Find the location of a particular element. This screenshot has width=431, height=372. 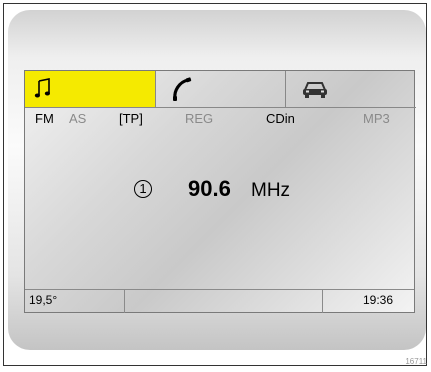

status-mp3: MP3 is located at coordinates (376, 118).